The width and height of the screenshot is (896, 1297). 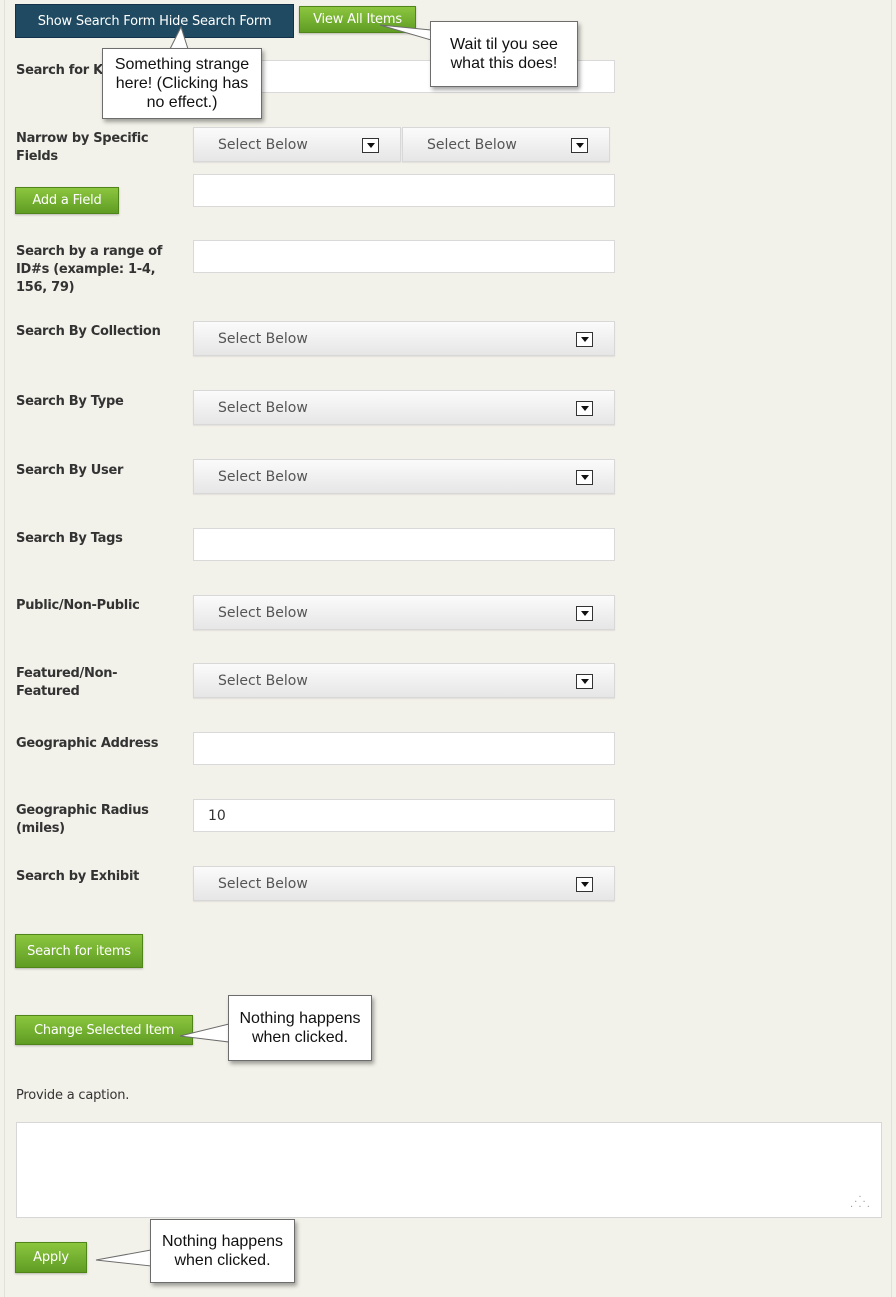 I want to click on tags-input, so click(x=404, y=544).